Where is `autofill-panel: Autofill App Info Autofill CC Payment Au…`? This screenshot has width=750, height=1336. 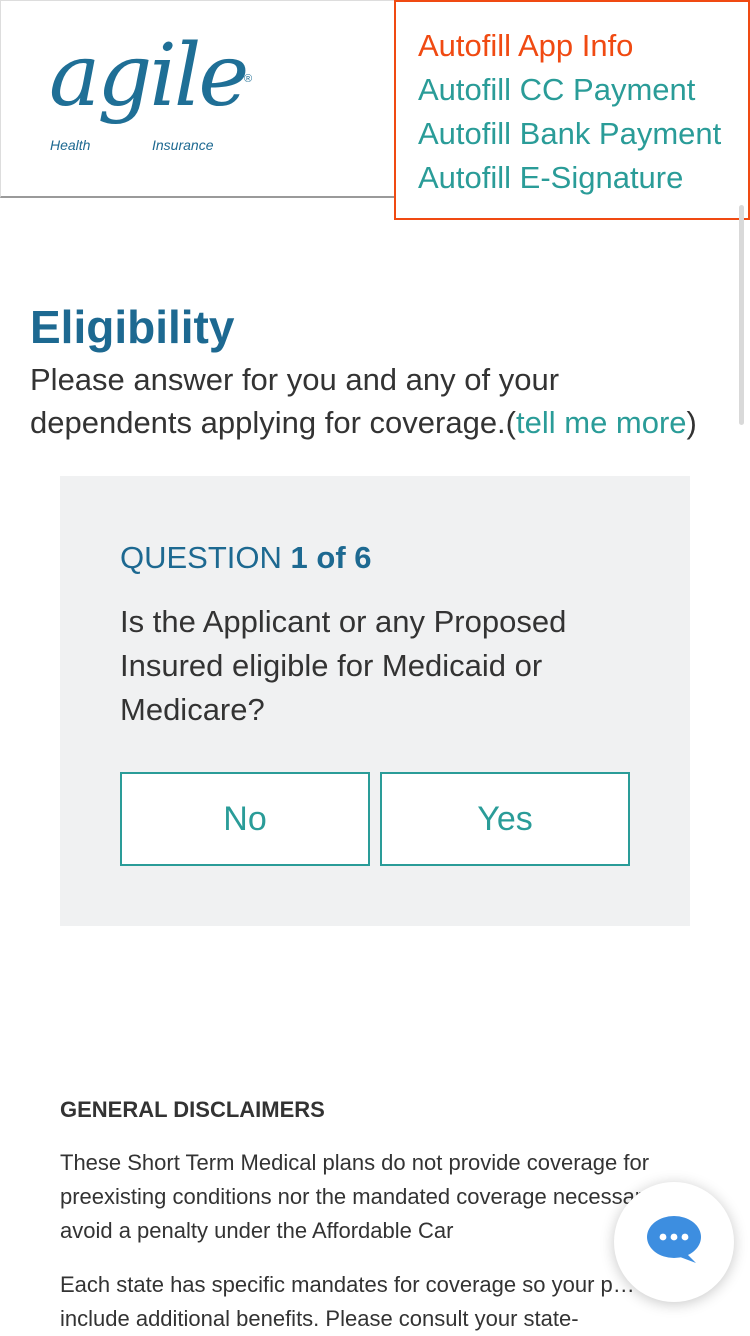 autofill-panel: Autofill App Info Autofill CC Payment Au… is located at coordinates (572, 110).